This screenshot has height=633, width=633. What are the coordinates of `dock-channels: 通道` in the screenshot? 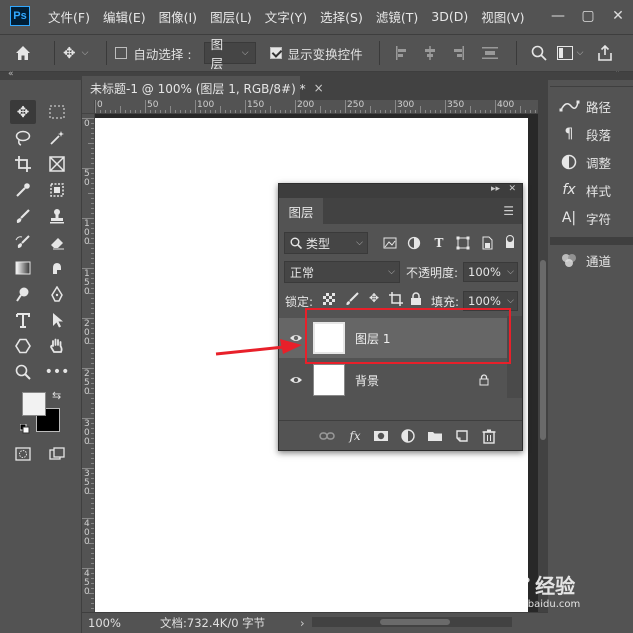 It's located at (584, 260).